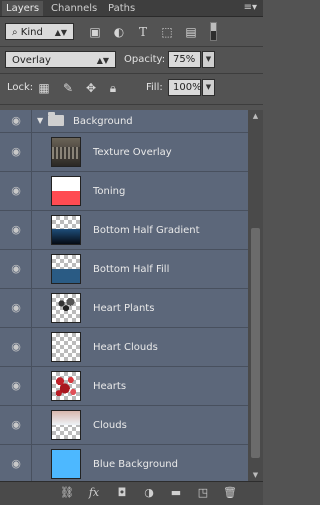 The height and width of the screenshot is (505, 320). I want to click on layer-row: ◉ Hearts, so click(124, 386).